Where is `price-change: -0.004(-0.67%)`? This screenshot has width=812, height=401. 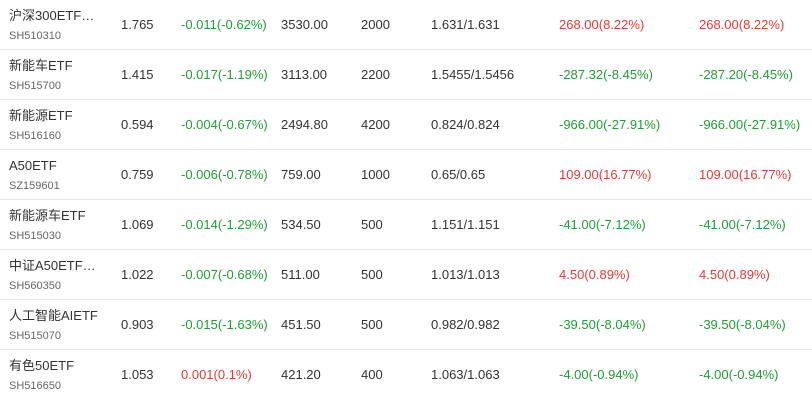 price-change: -0.004(-0.67%) is located at coordinates (224, 124).